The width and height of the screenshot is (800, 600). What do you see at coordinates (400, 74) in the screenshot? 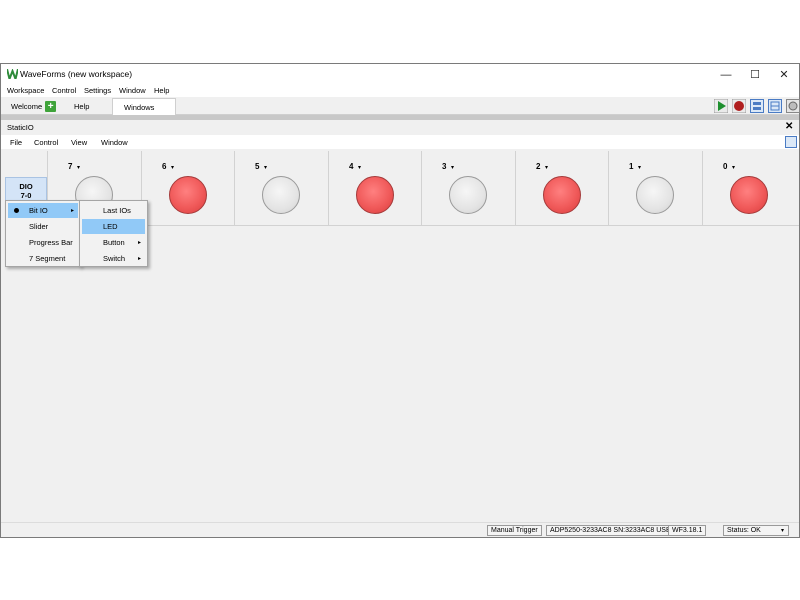
I see `title-bar: WaveForms (new workspace) — ☐ ✕` at bounding box center [400, 74].